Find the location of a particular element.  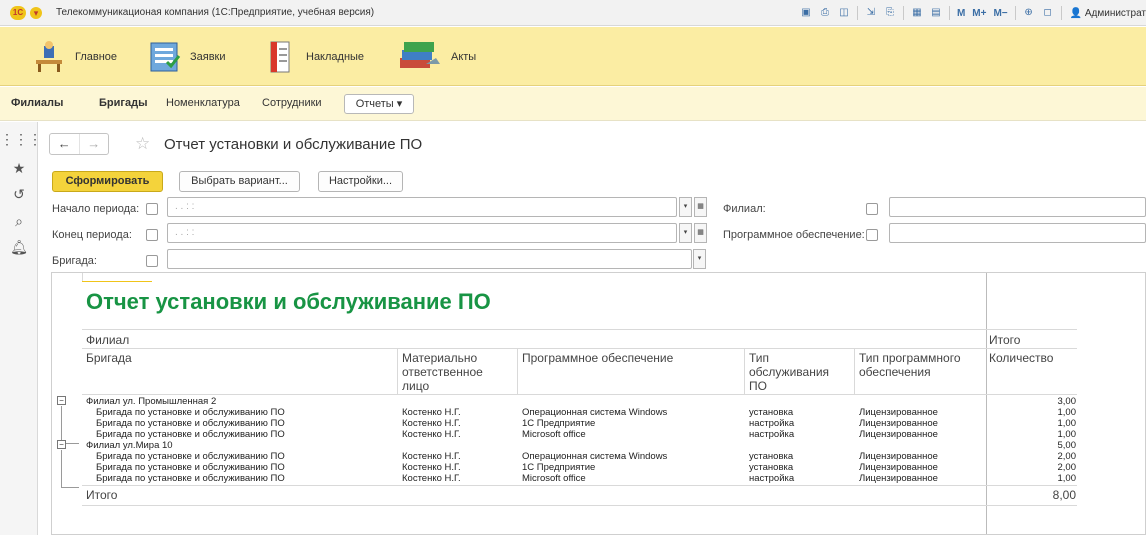

attach-icon: ⎘ is located at coordinates (890, 13).